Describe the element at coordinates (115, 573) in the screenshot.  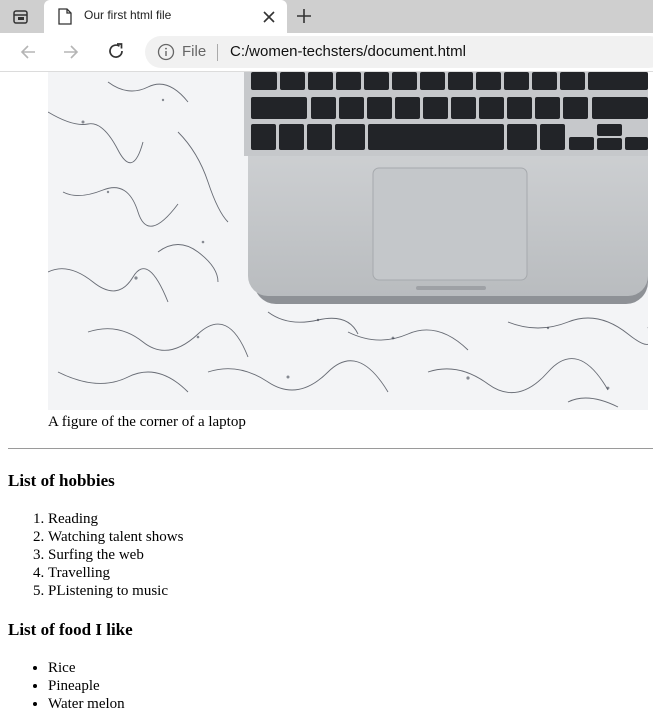
I see `list-item: Travelling` at that location.